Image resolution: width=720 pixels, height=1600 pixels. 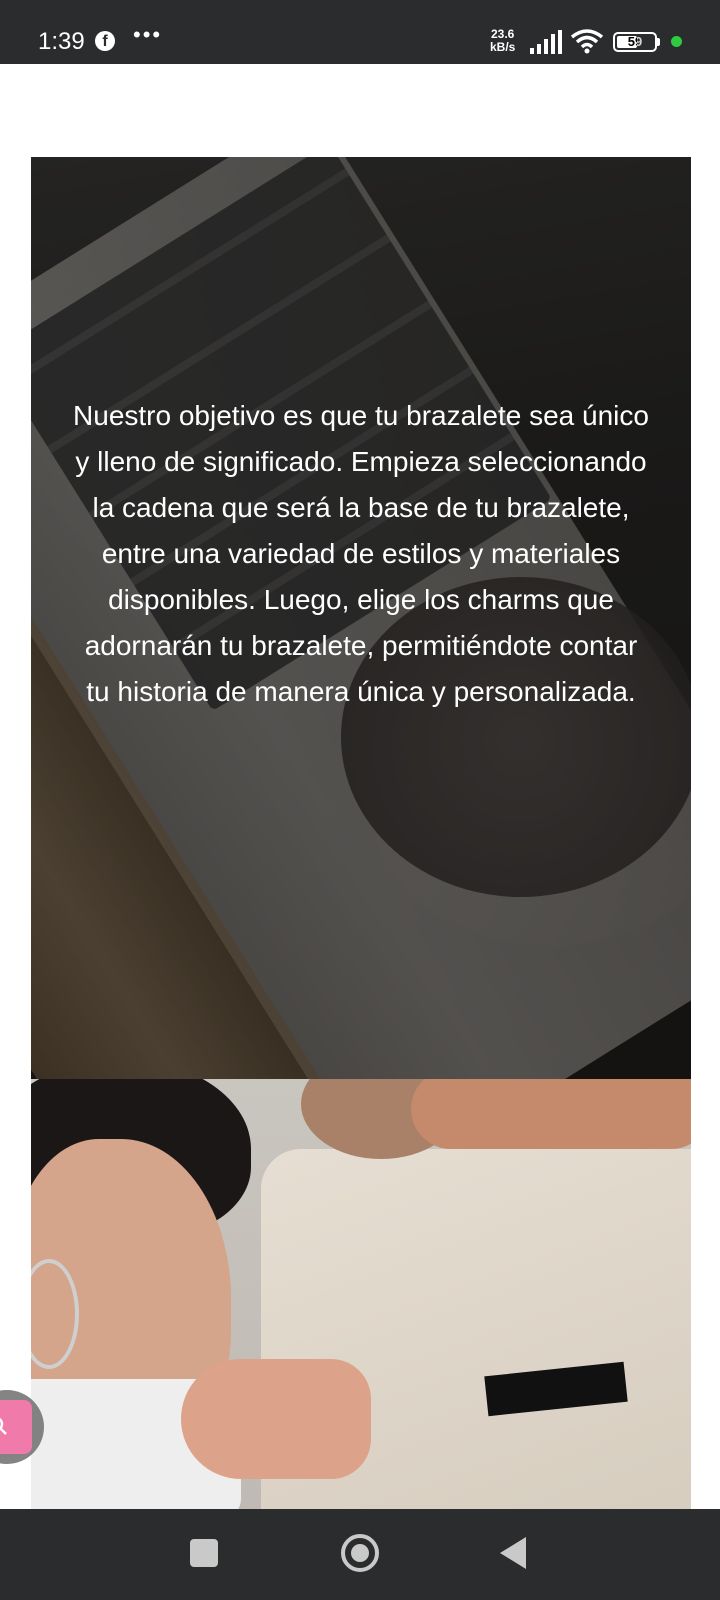 I want to click on customer-hands, so click(x=551, y=1114).